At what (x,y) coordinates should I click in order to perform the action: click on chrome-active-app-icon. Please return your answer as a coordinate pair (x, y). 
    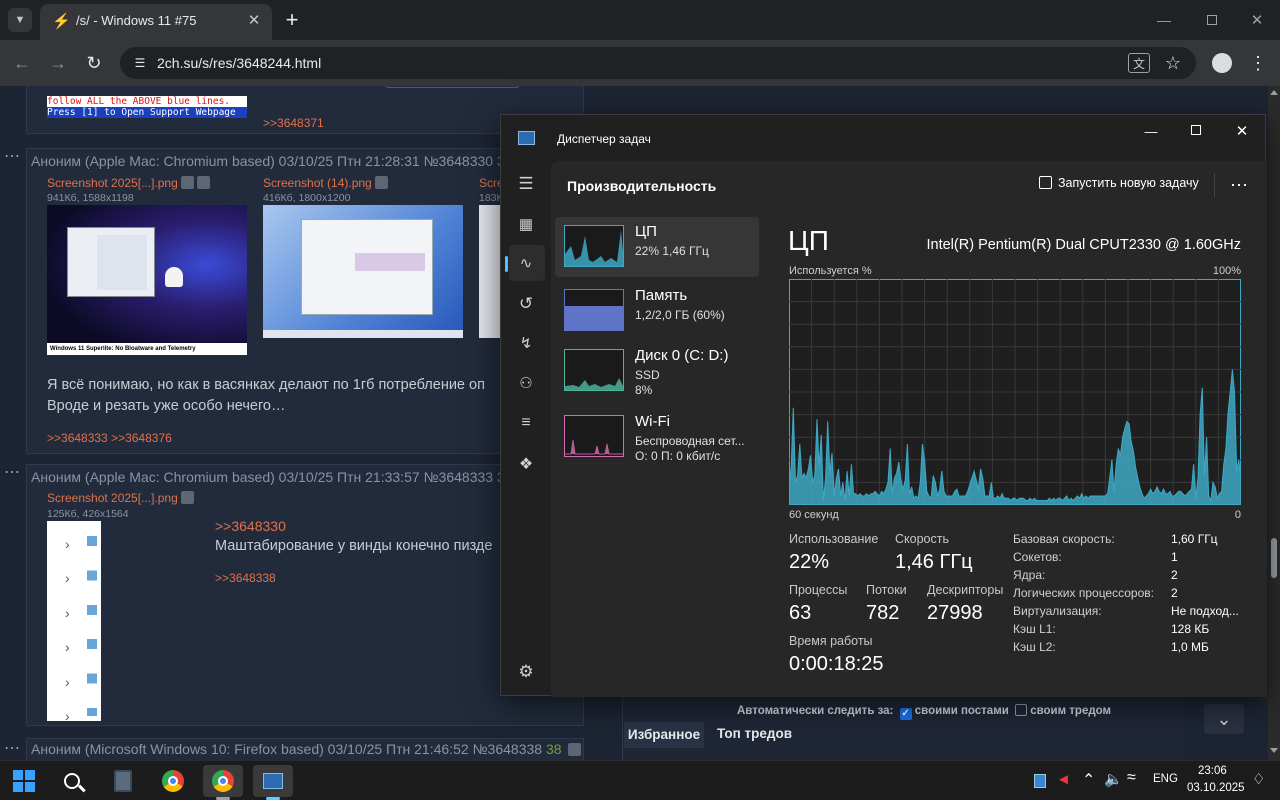
    Looking at the image, I should click on (223, 781).